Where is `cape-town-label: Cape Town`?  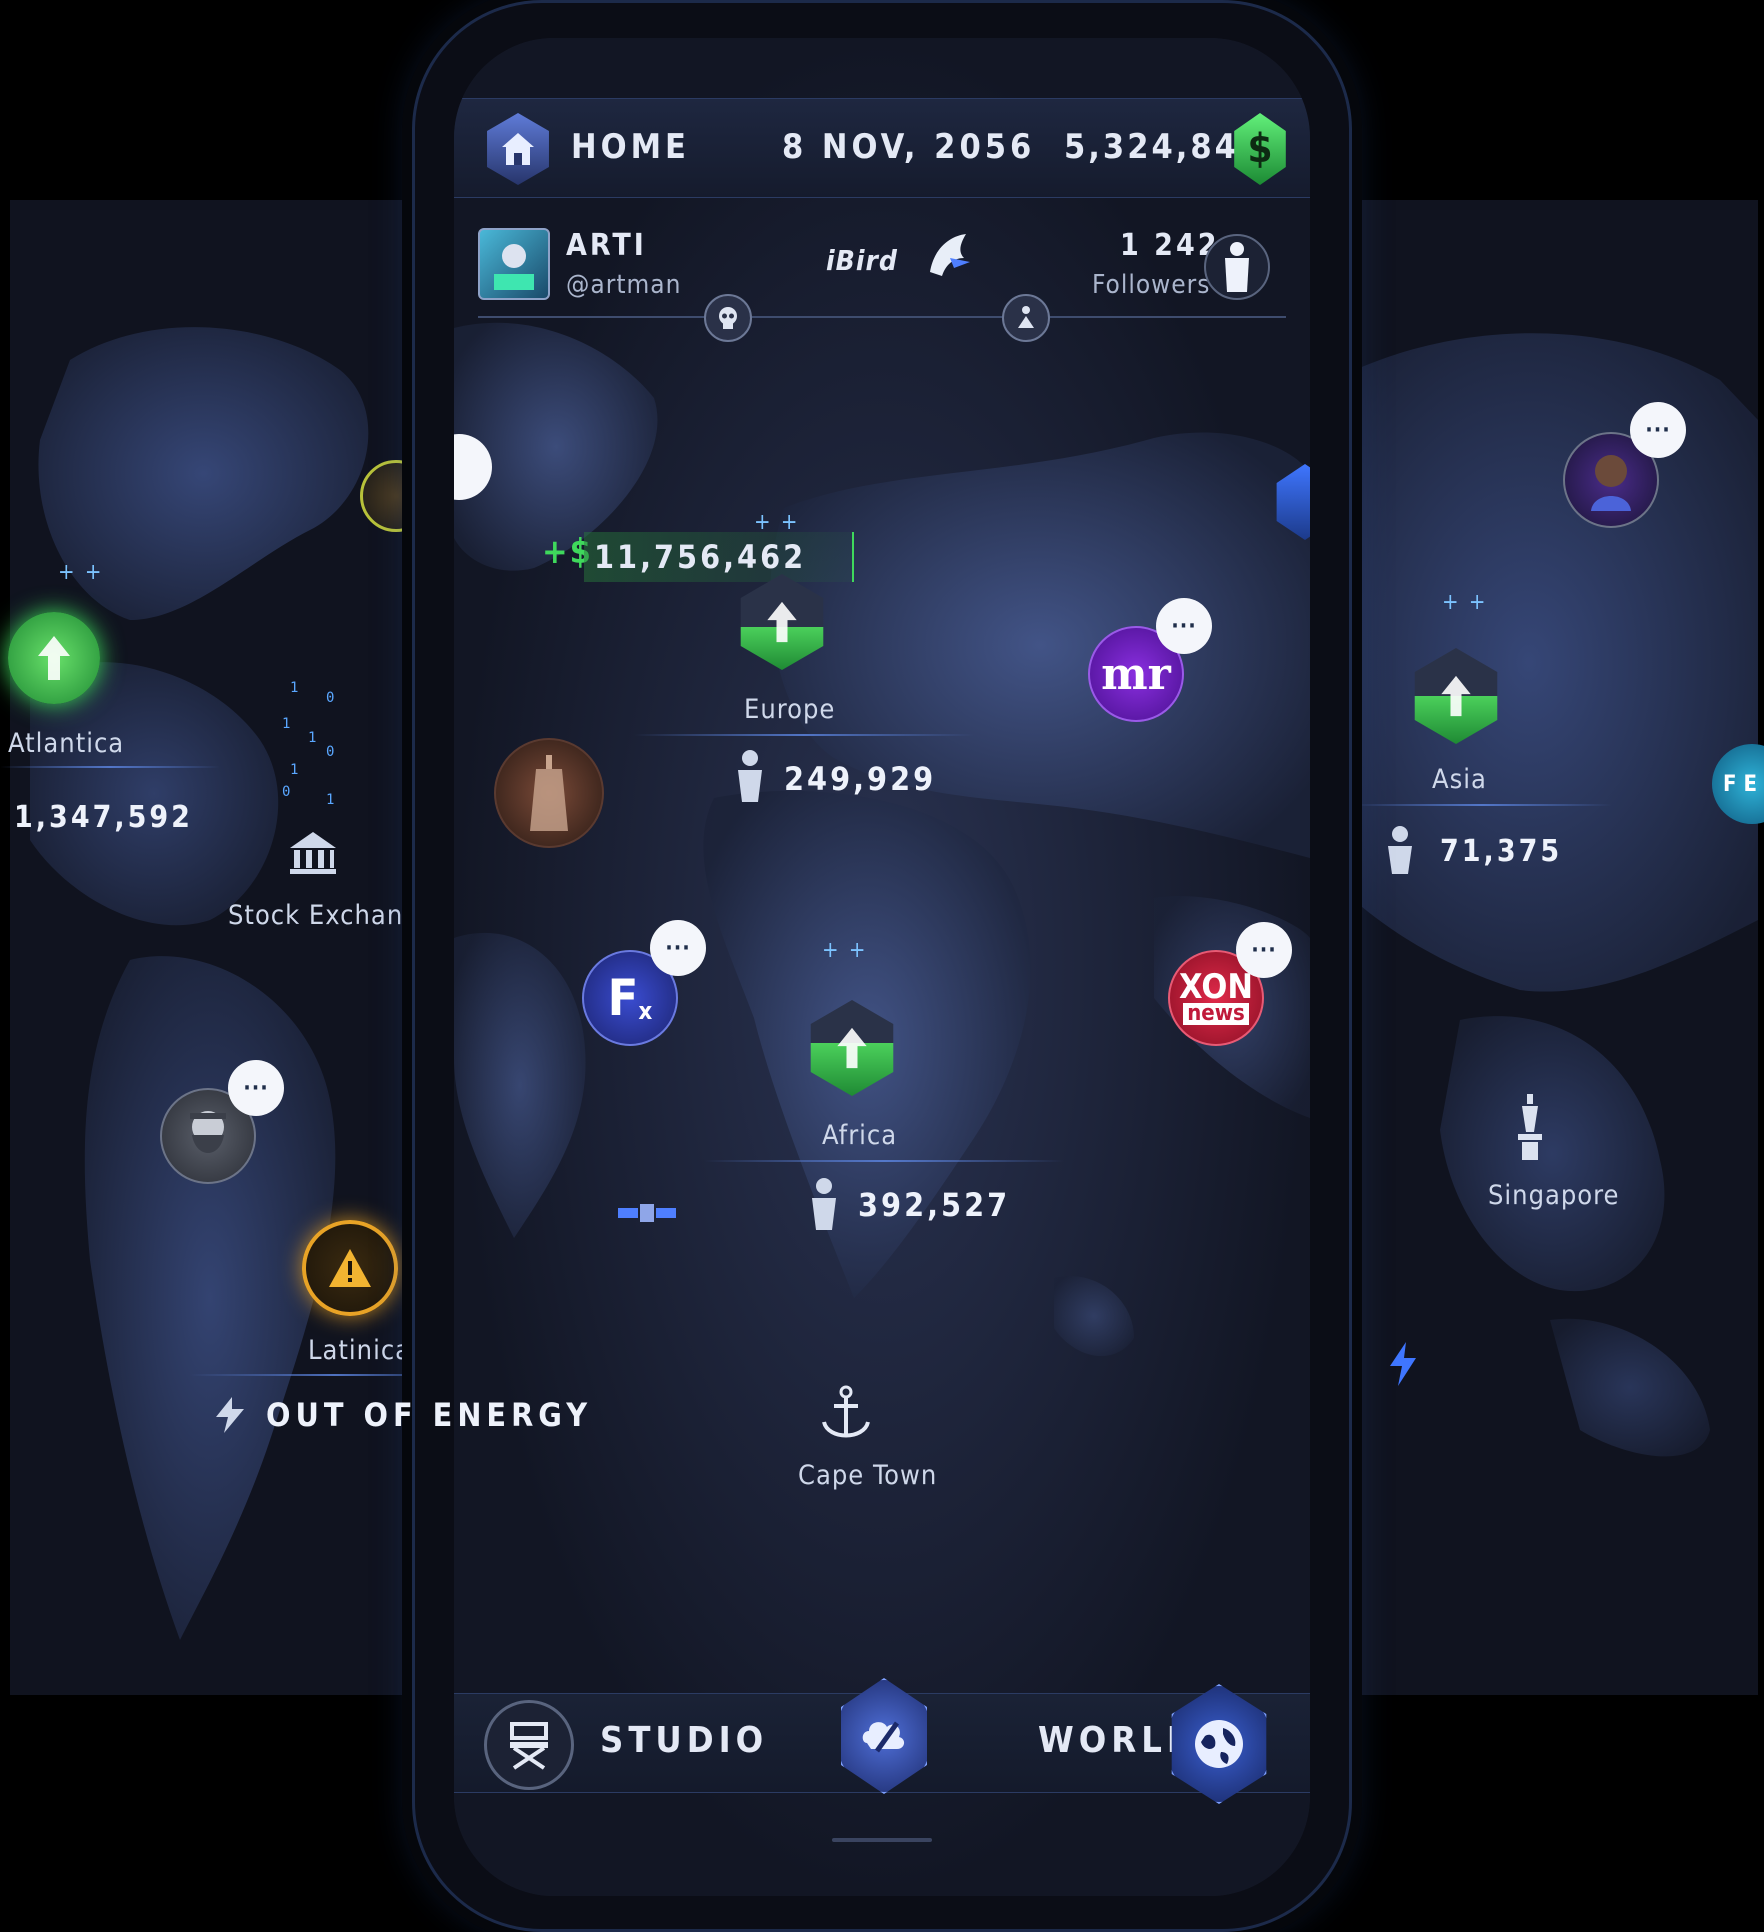
cape-town-label: Cape Town is located at coordinates (868, 1475).